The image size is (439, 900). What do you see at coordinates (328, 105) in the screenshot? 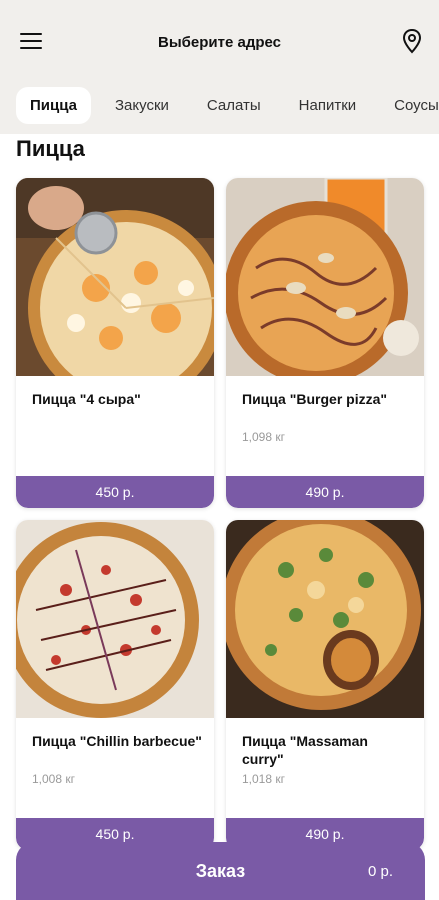
I see `tab-drinks: Напитки` at bounding box center [328, 105].